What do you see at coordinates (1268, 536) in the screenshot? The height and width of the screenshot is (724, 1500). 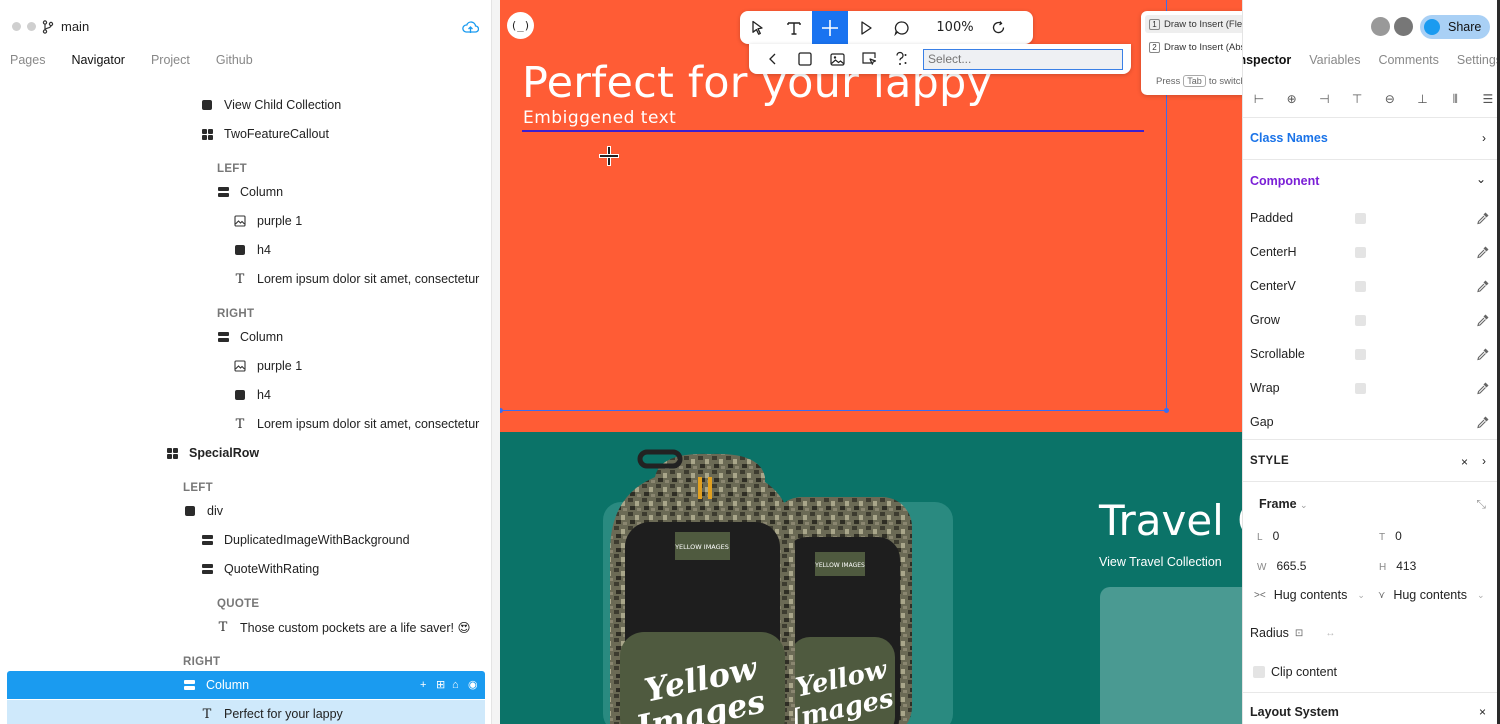 I see `left-field: L0` at bounding box center [1268, 536].